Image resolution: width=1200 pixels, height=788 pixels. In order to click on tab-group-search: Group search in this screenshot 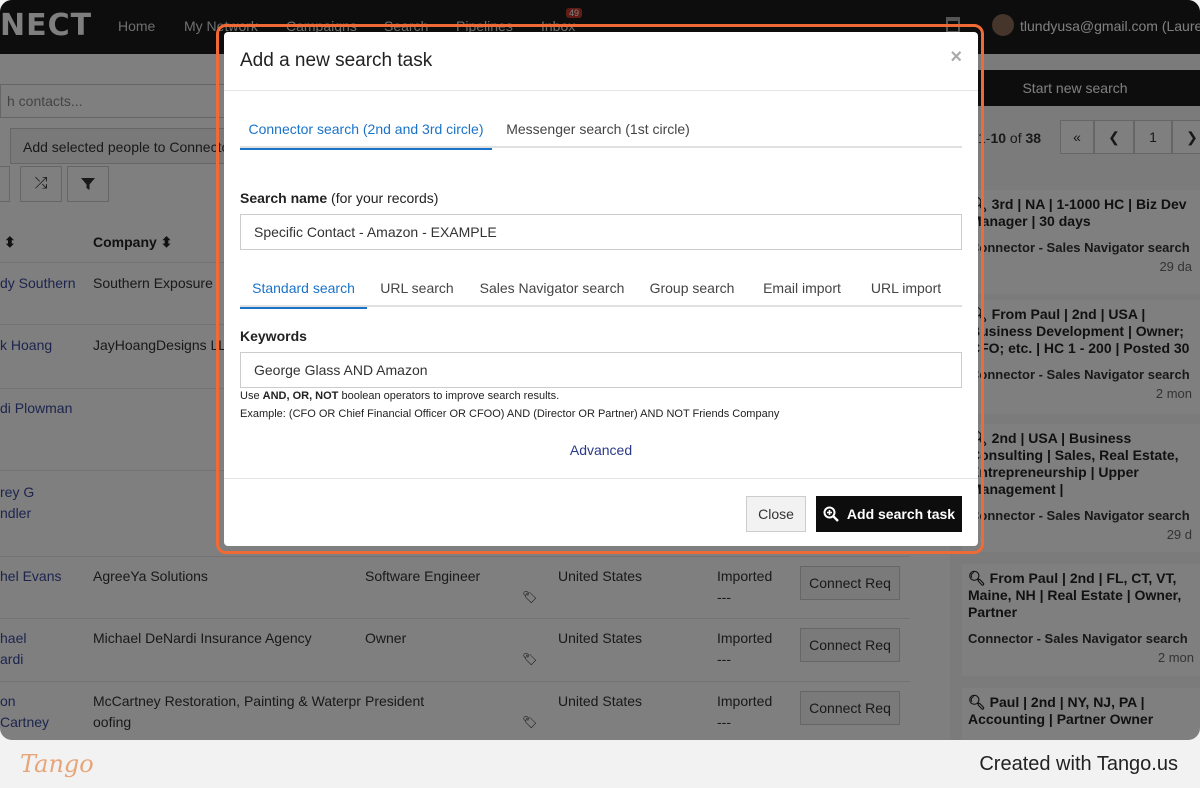, I will do `click(692, 288)`.